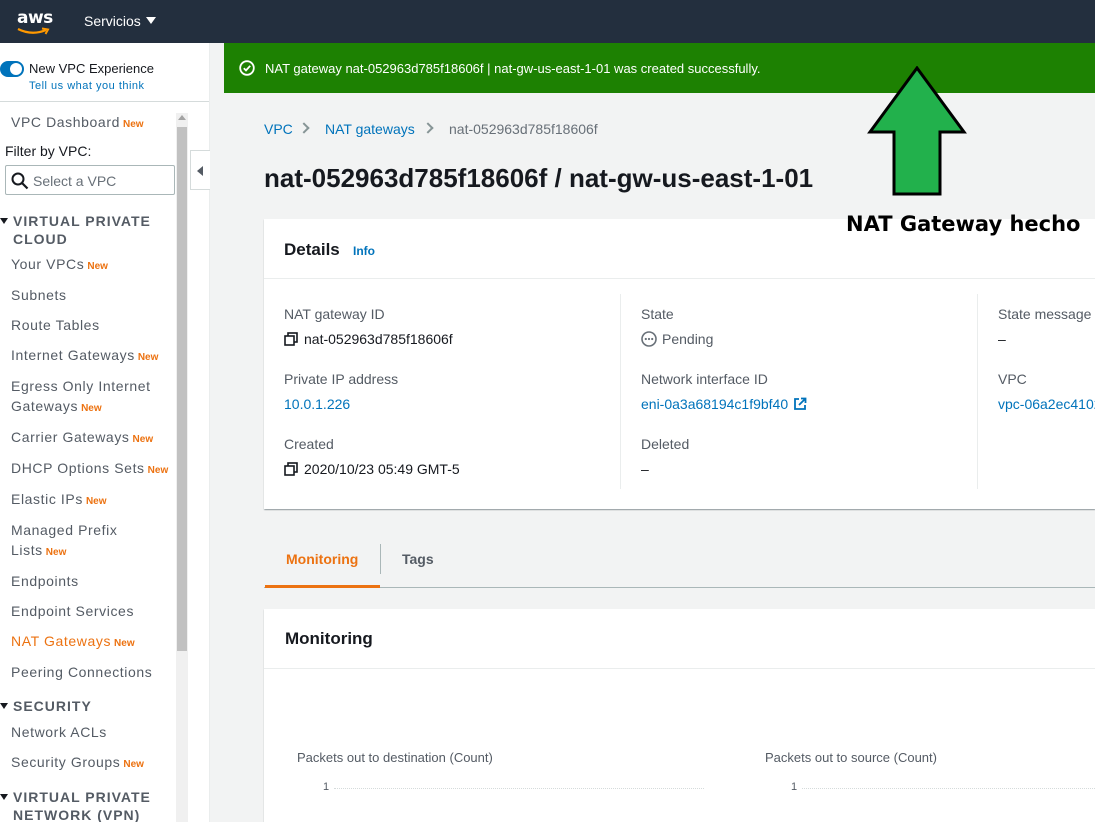  What do you see at coordinates (247, 68) in the screenshot?
I see `success-check-icon` at bounding box center [247, 68].